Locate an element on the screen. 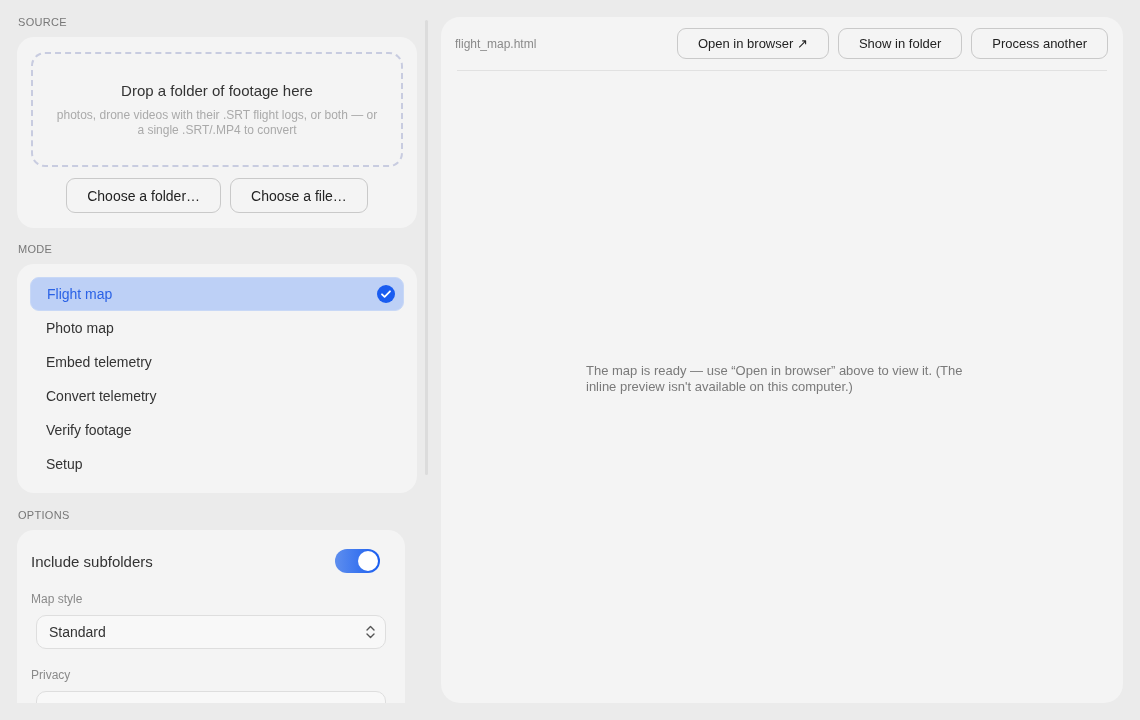 This screenshot has width=1140, height=720. field-label: Map style is located at coordinates (57, 599).